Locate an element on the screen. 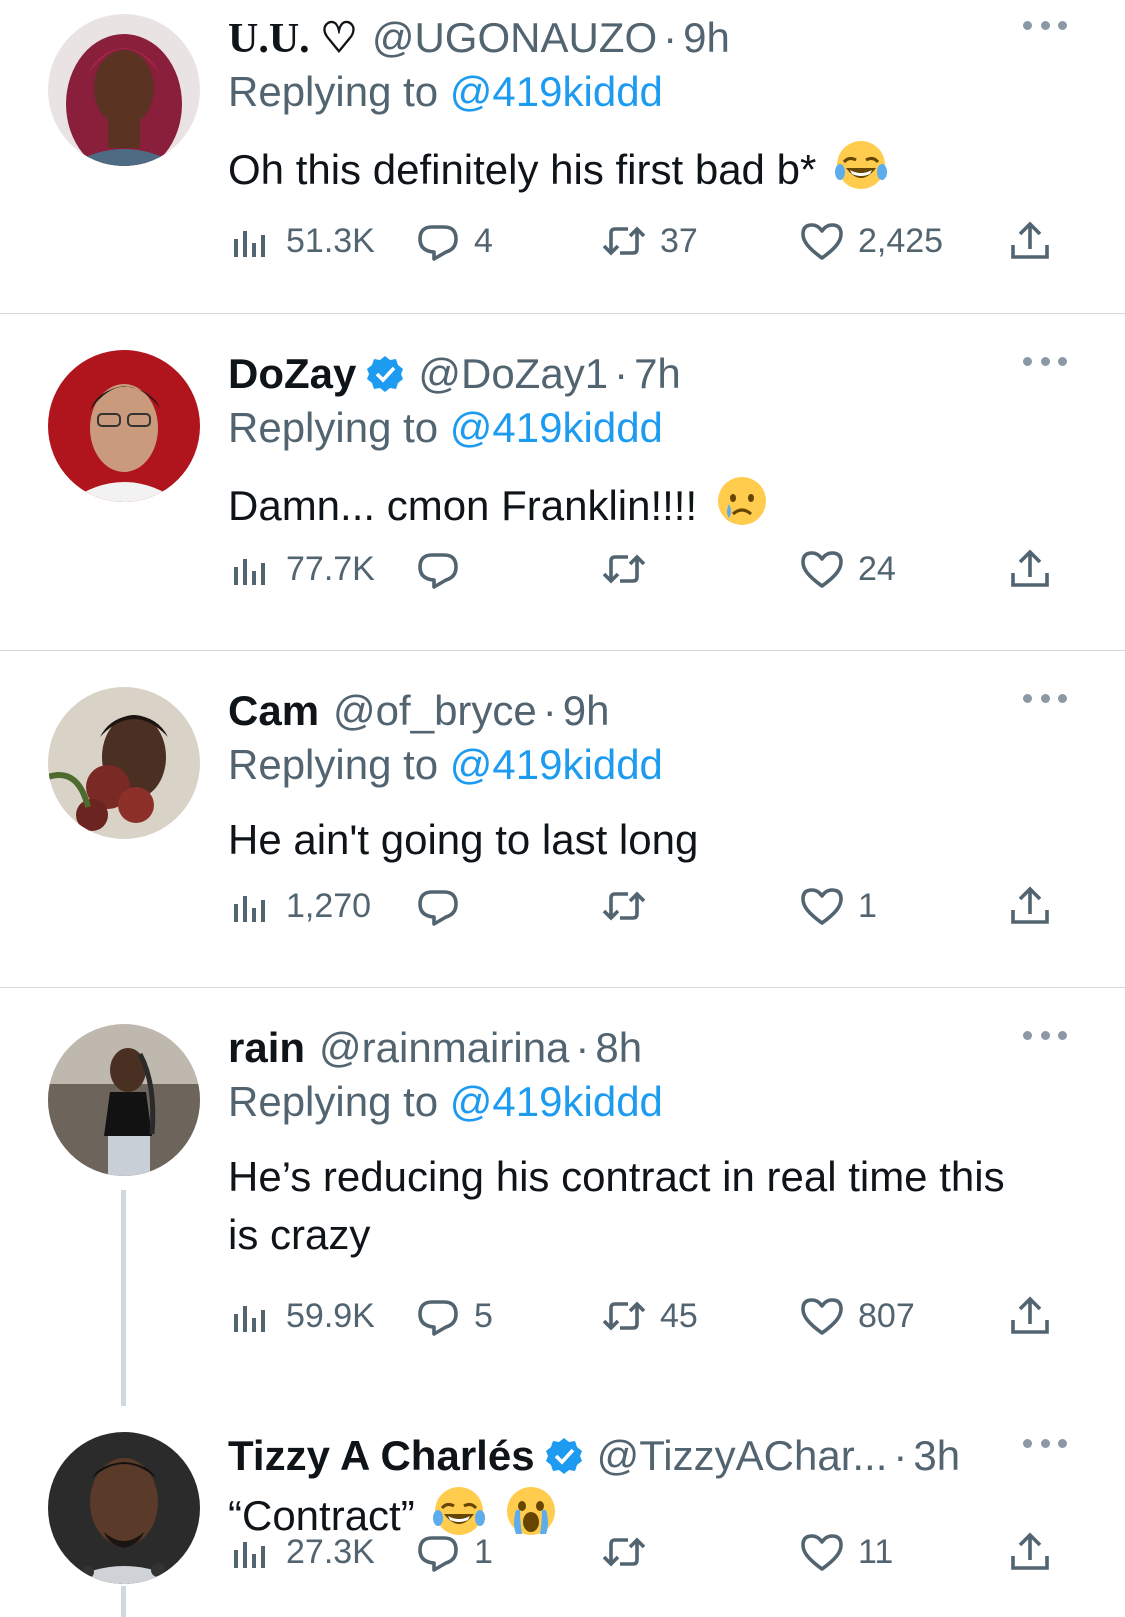 The image size is (1125, 1617). reply-button: 5 is located at coordinates (454, 1316).